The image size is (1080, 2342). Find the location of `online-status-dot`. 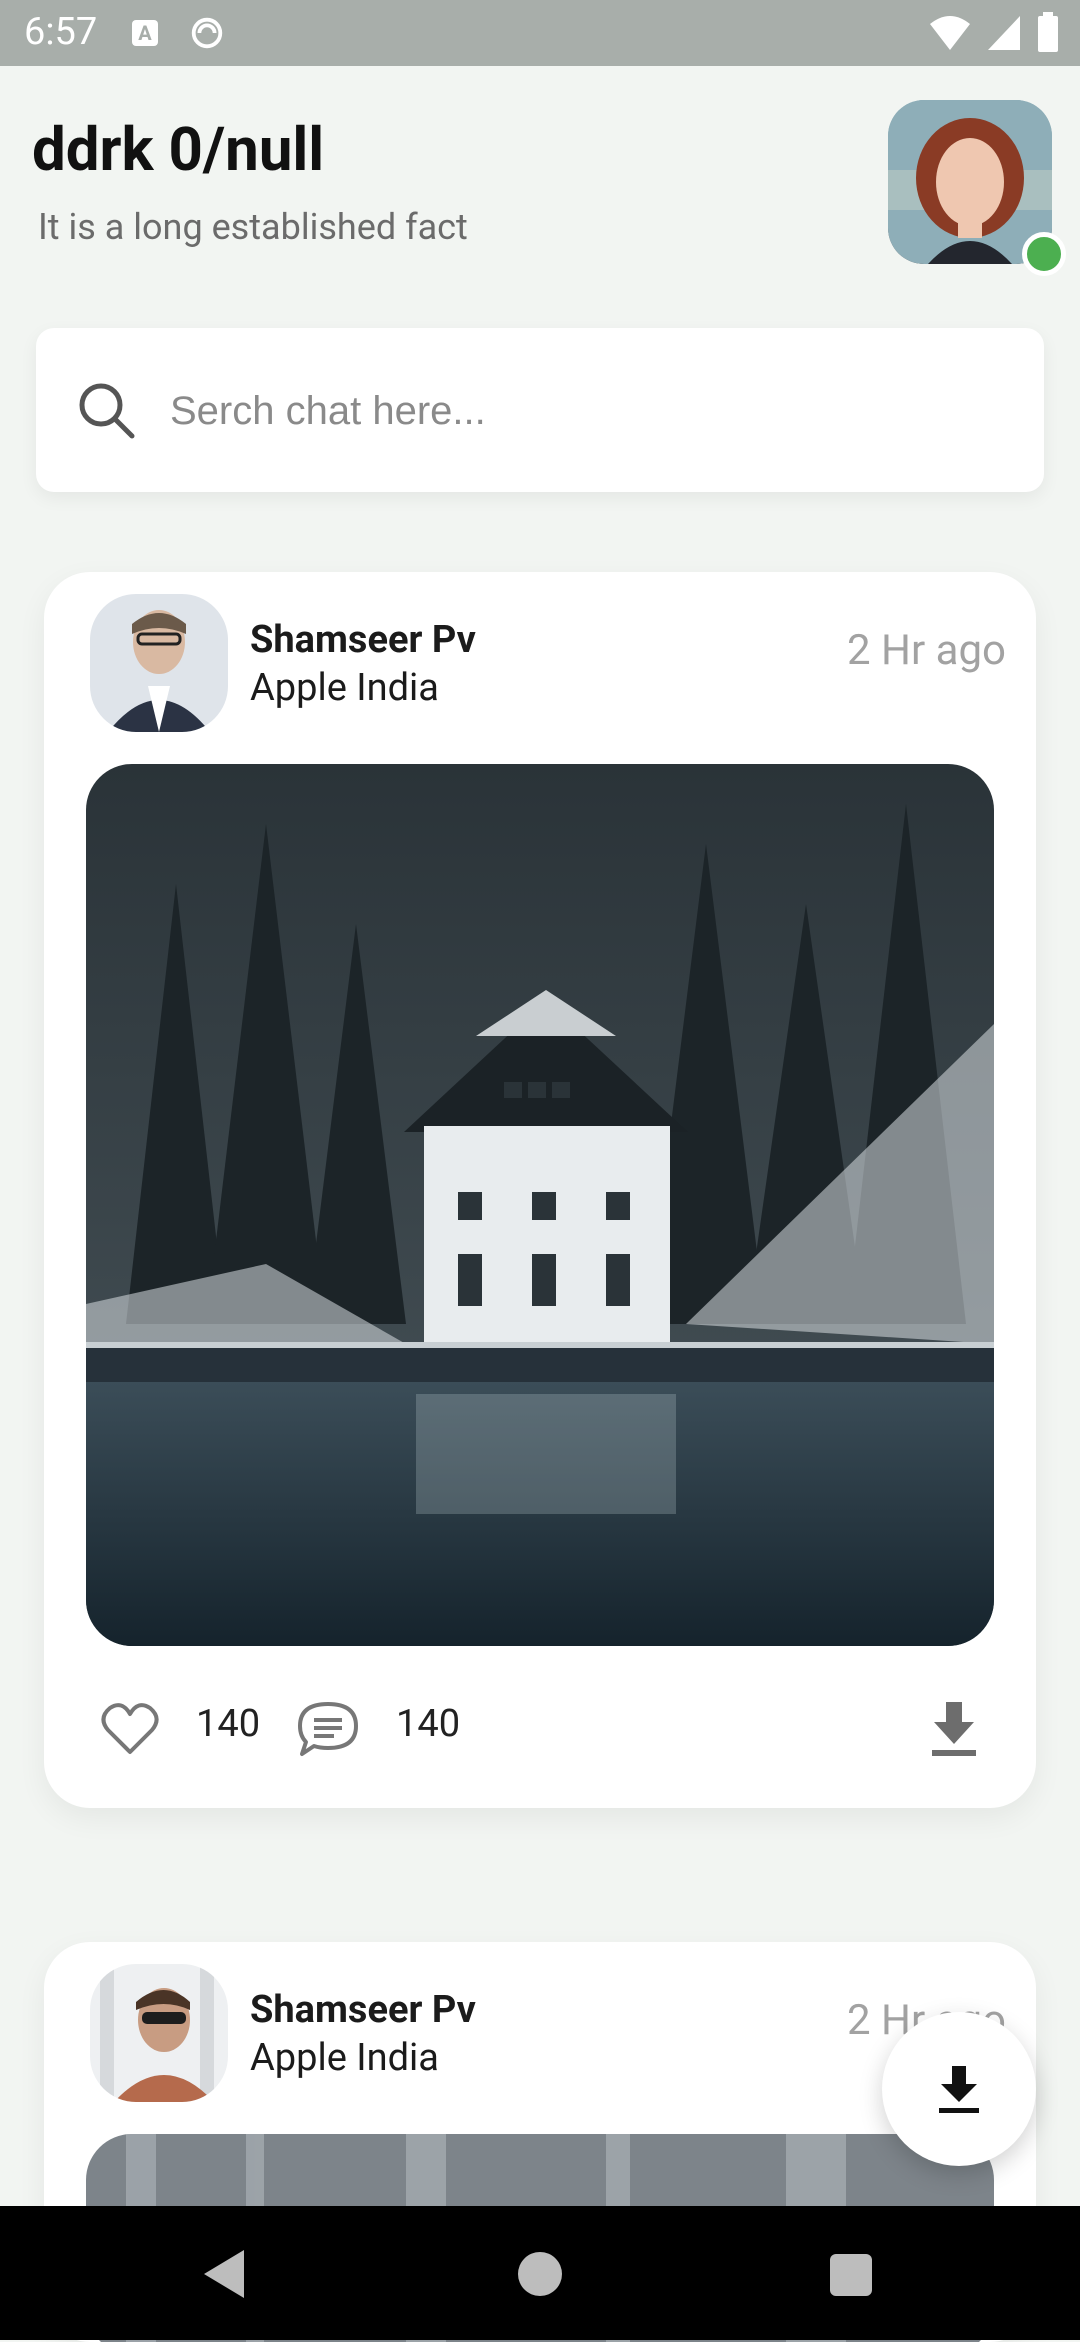

online-status-dot is located at coordinates (1044, 254).